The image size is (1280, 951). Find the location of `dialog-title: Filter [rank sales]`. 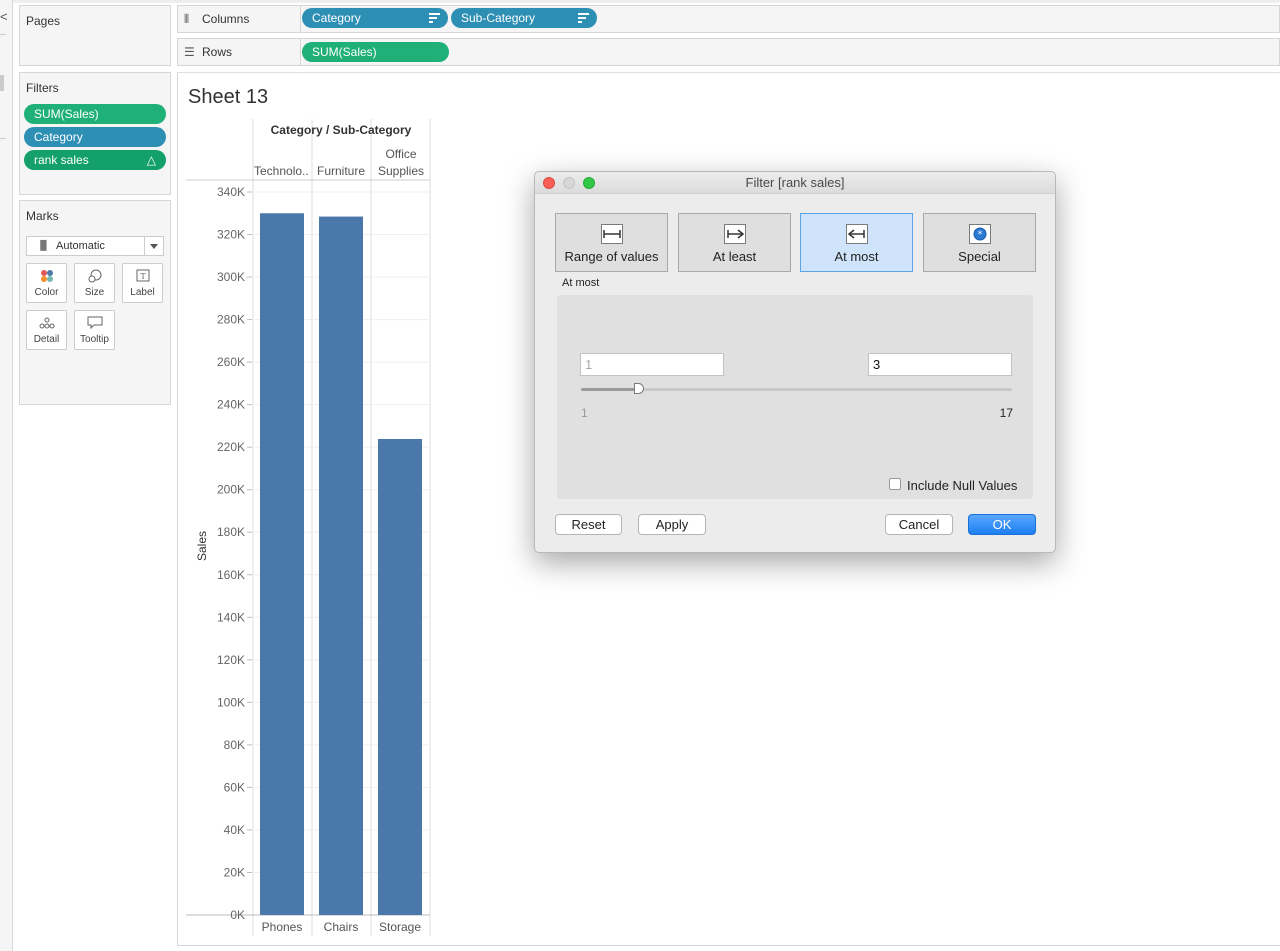

dialog-title: Filter [rank sales] is located at coordinates (795, 182).